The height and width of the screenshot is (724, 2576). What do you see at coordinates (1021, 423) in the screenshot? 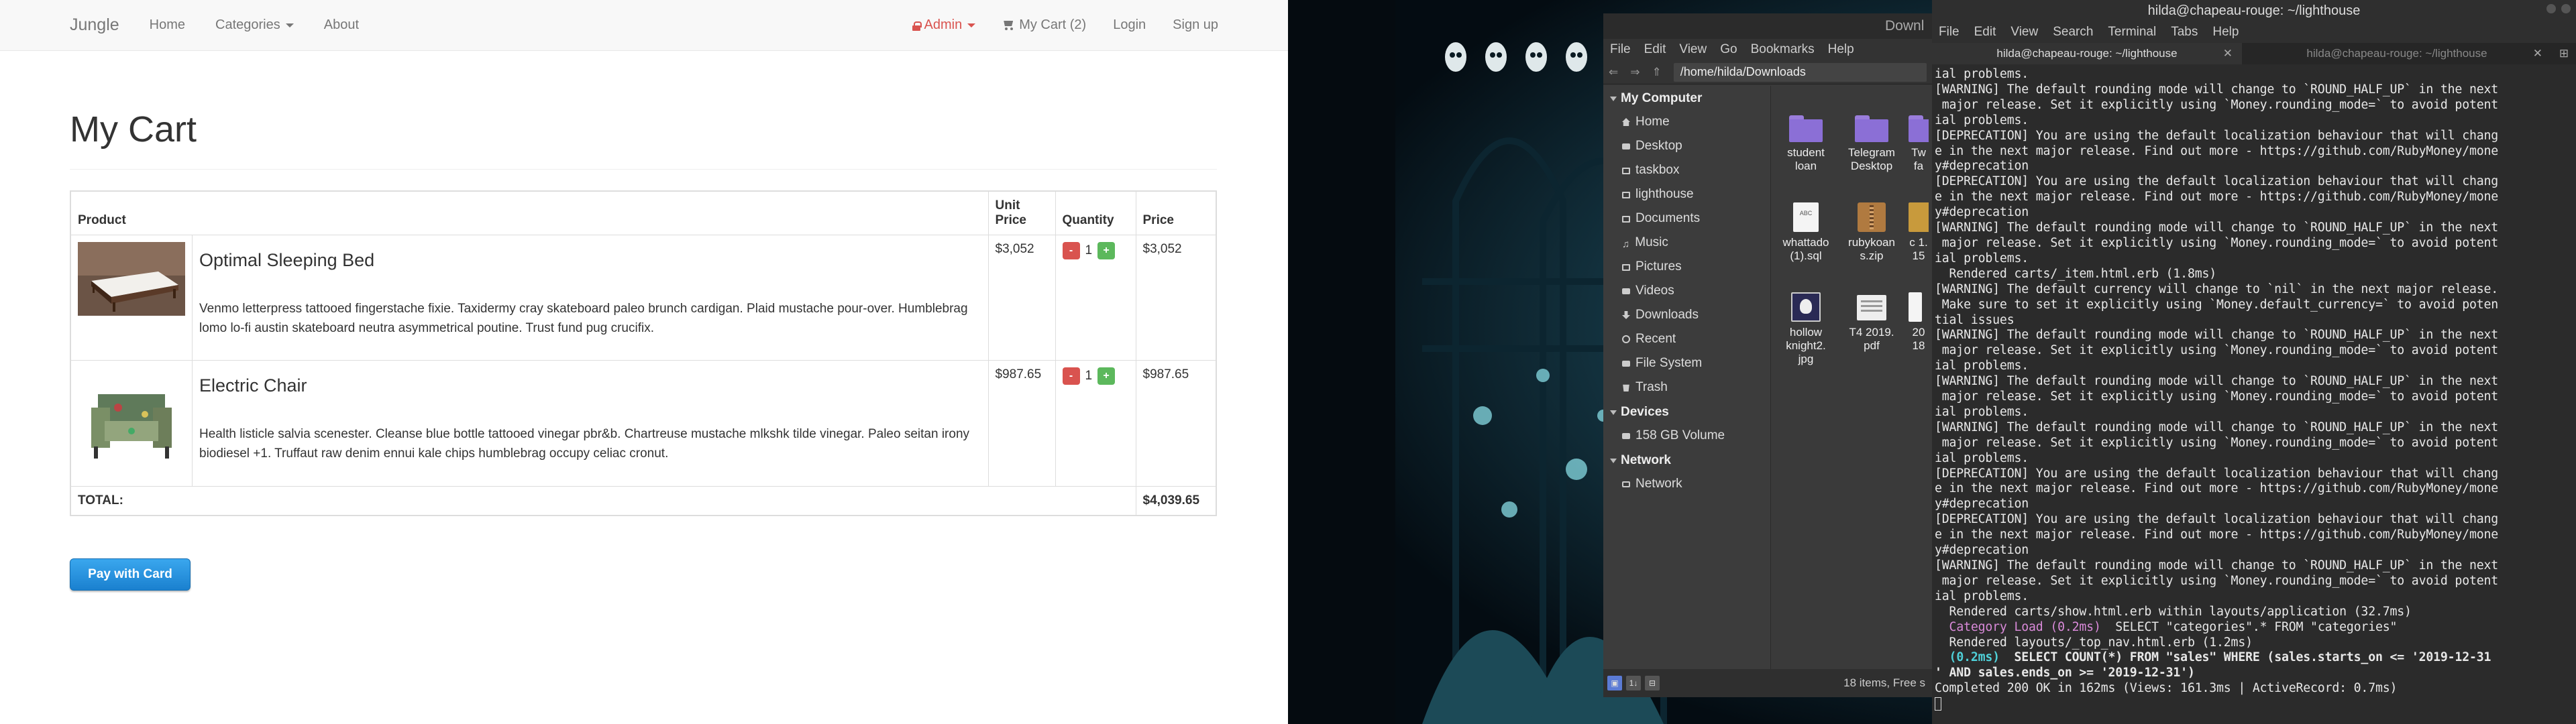
I see `unit-price-cell: $987.65` at bounding box center [1021, 423].